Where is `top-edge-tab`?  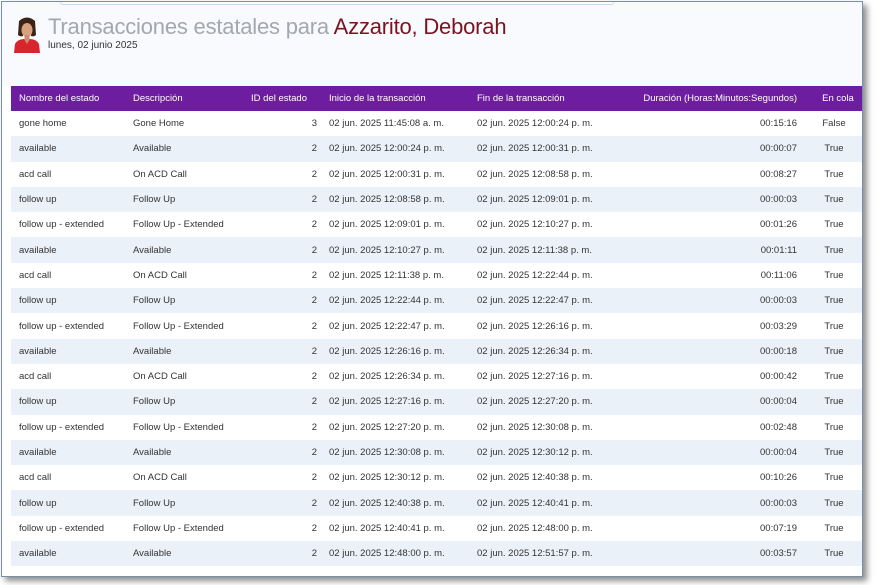
top-edge-tab is located at coordinates (337, 3).